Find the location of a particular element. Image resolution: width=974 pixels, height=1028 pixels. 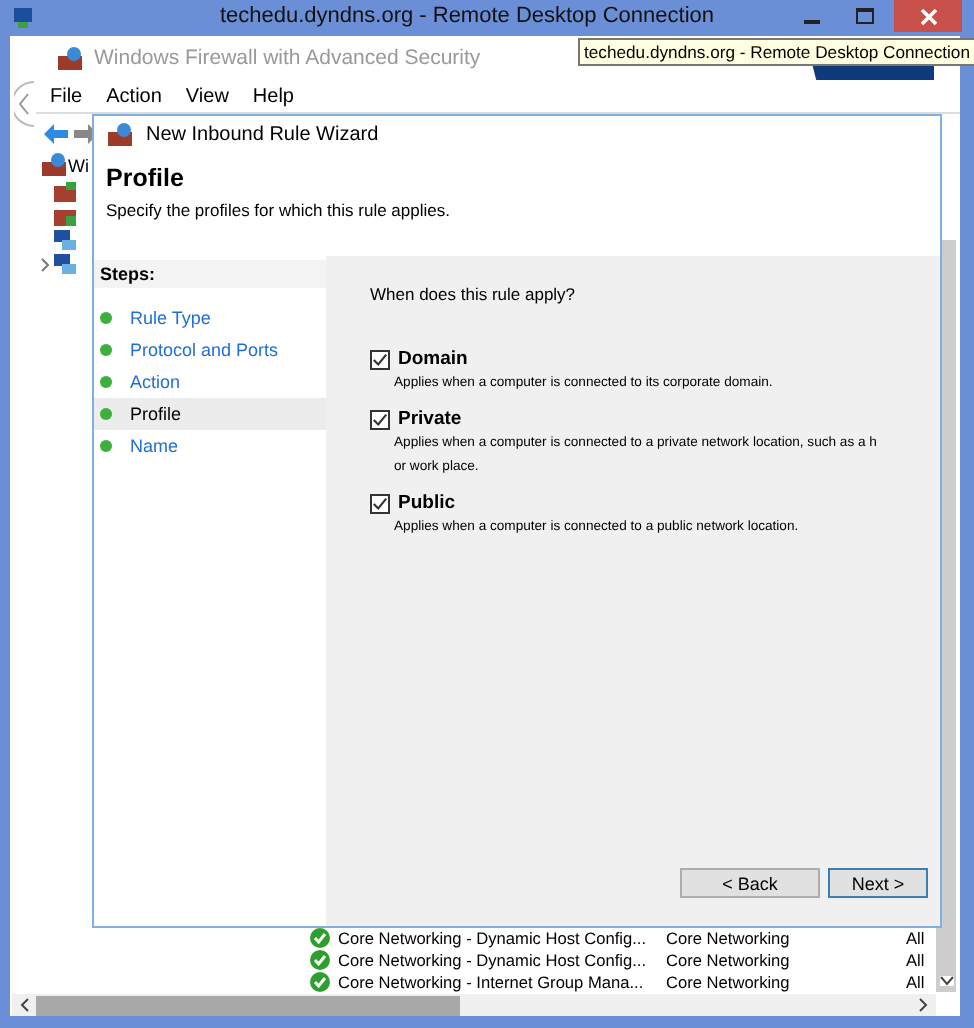

menu-item: Help is located at coordinates (273, 96).